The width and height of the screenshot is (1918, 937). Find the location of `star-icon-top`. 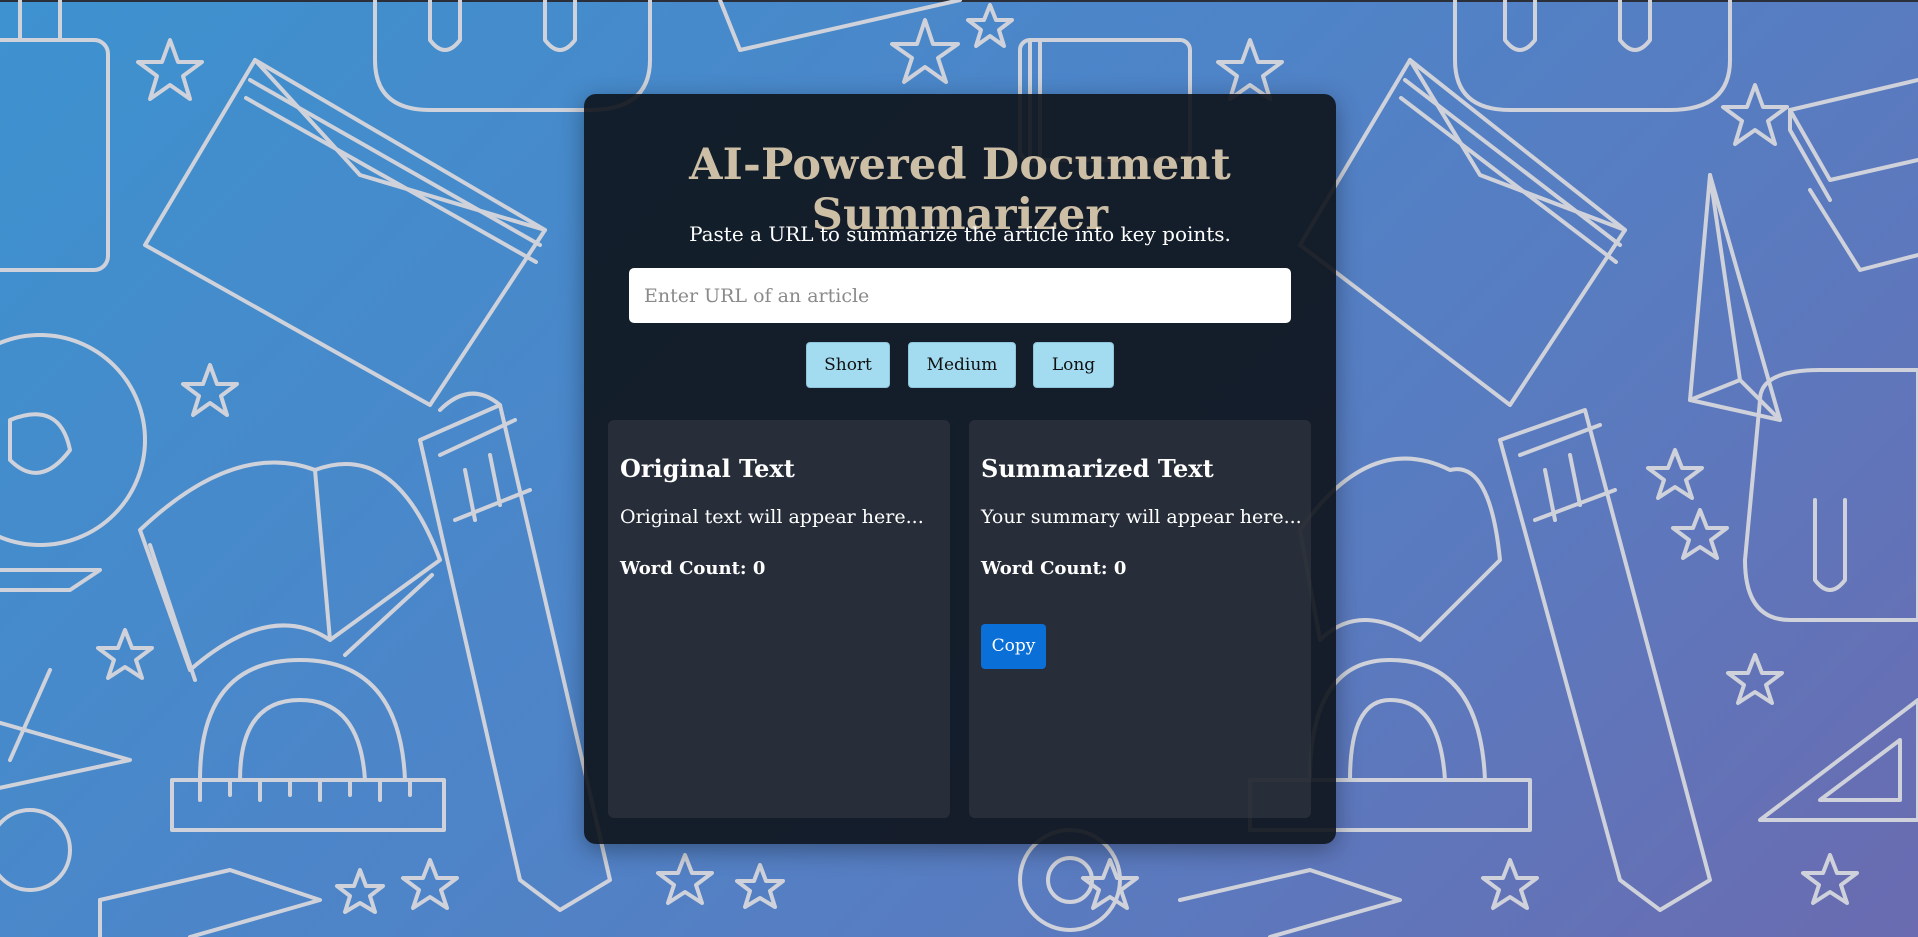

star-icon-top is located at coordinates (1087, 52).